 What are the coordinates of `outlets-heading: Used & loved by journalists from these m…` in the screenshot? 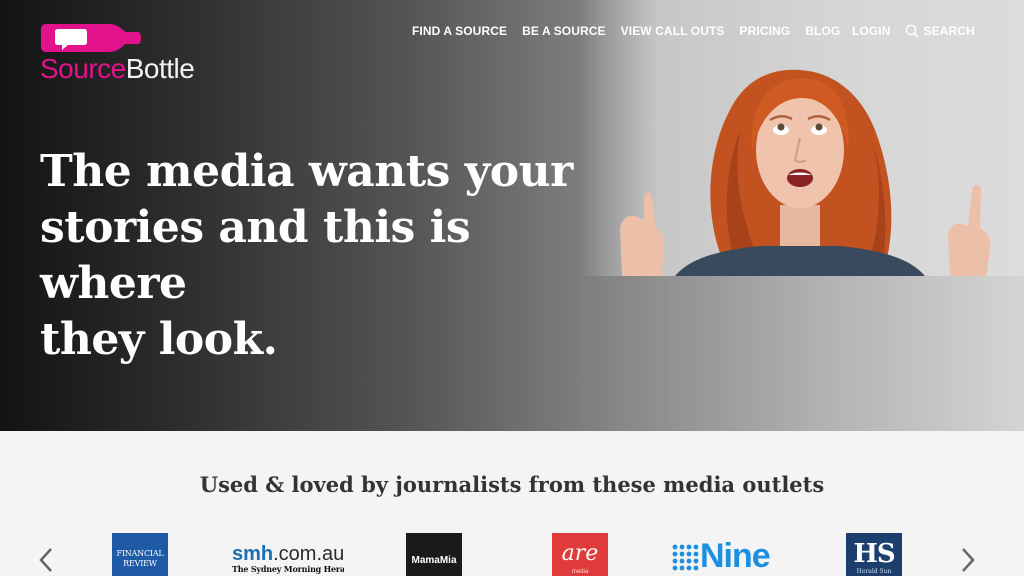 It's located at (512, 484).